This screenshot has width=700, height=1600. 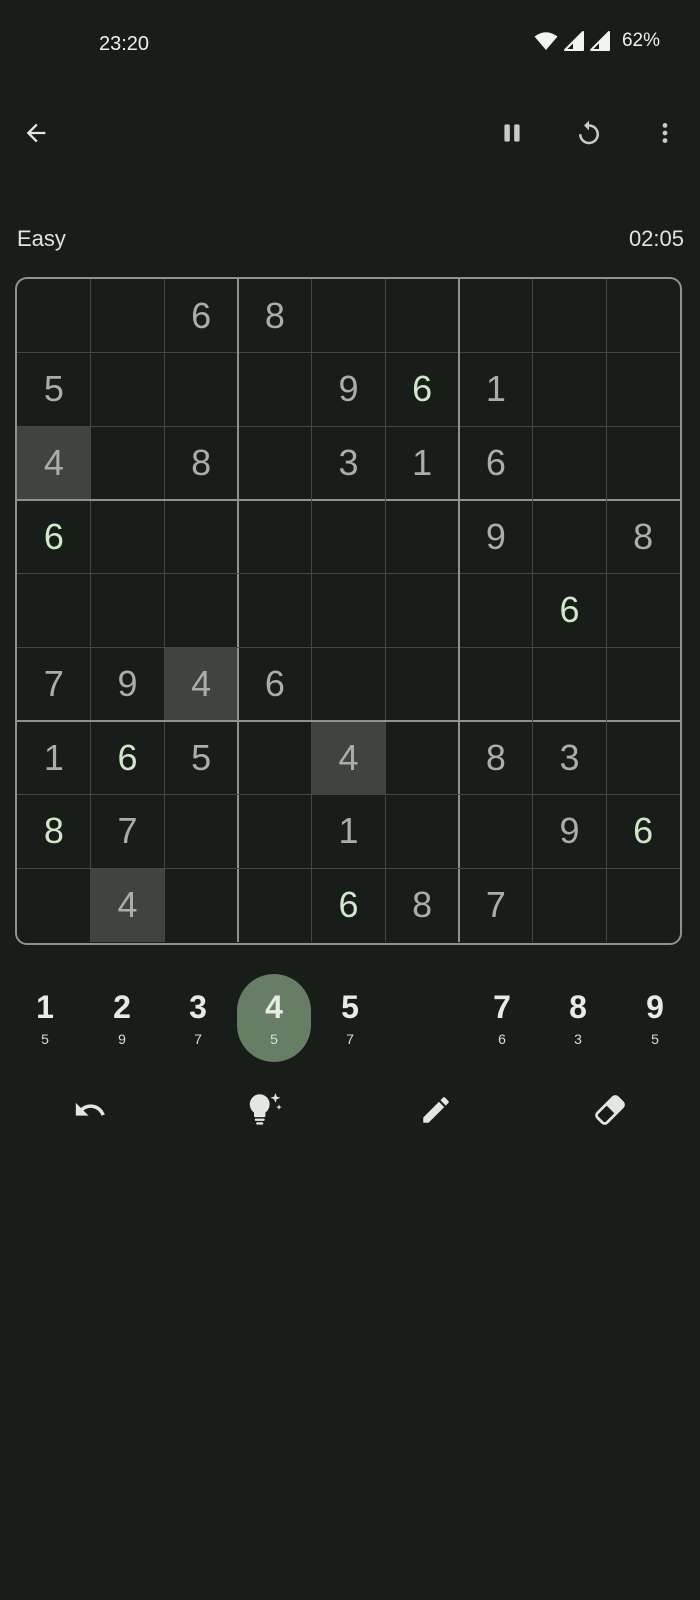 What do you see at coordinates (436, 1110) in the screenshot?
I see `pencil-button` at bounding box center [436, 1110].